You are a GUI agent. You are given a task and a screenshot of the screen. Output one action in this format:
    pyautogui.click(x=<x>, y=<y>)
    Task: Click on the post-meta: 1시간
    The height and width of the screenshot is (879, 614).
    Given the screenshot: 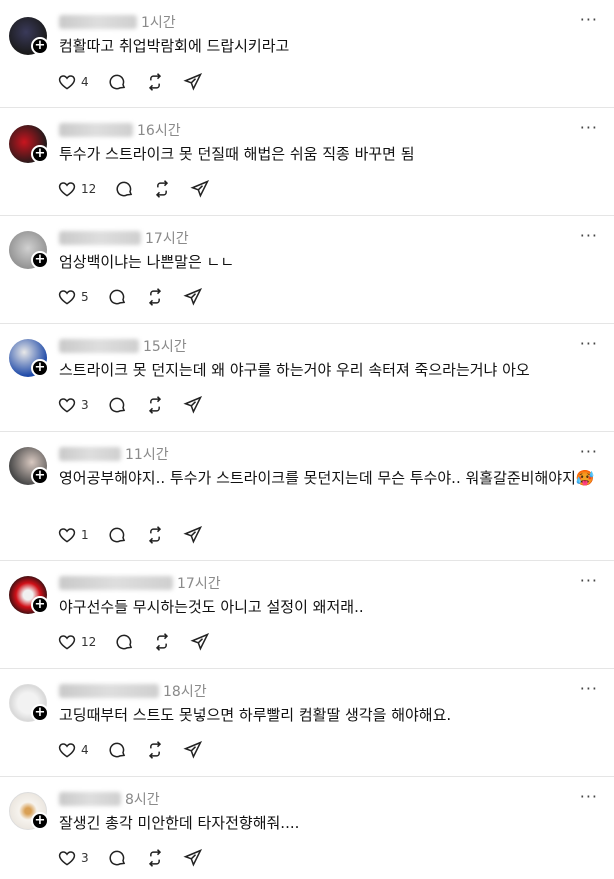 What is the action you would take?
    pyautogui.click(x=117, y=22)
    